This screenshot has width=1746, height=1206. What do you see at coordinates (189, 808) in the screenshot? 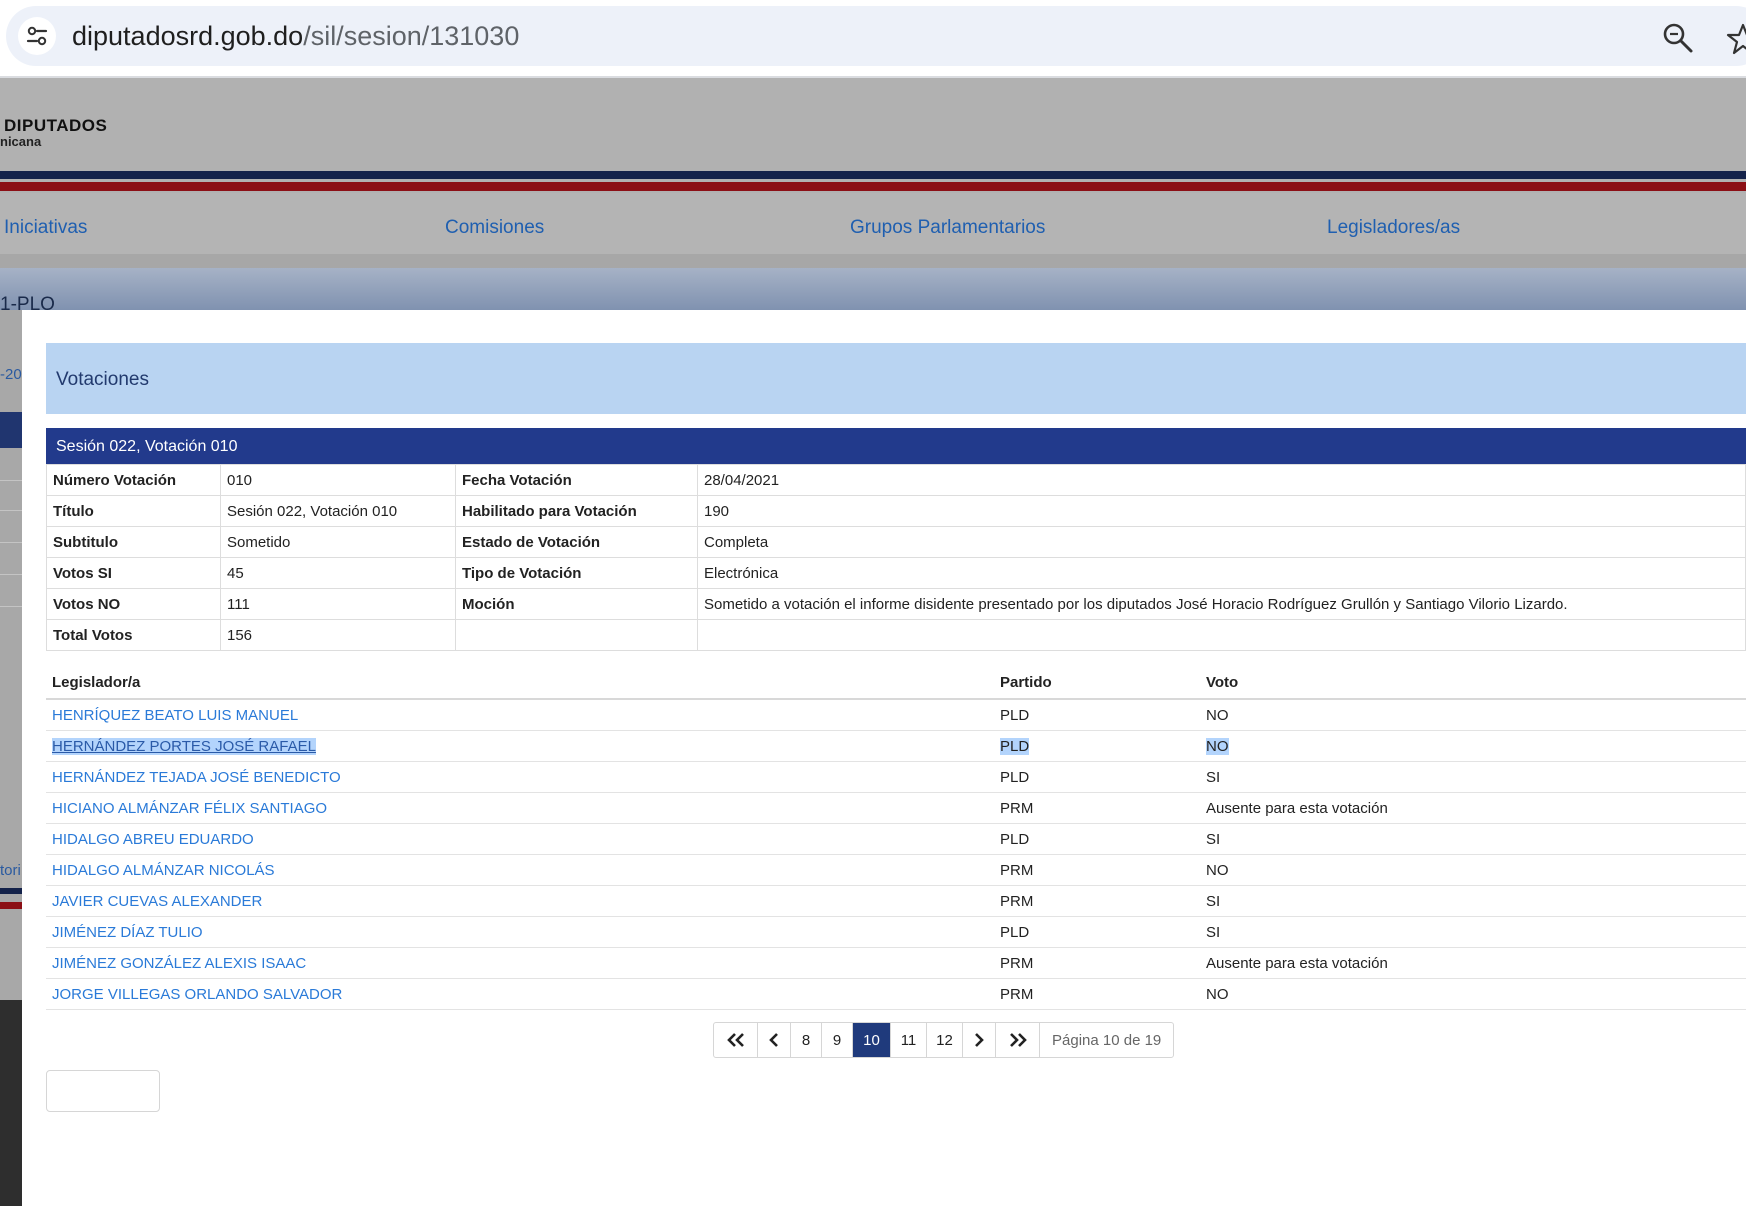
I see `legislator-link: HICIANO ALMÁNZAR FÉLIX SANTIAGO` at bounding box center [189, 808].